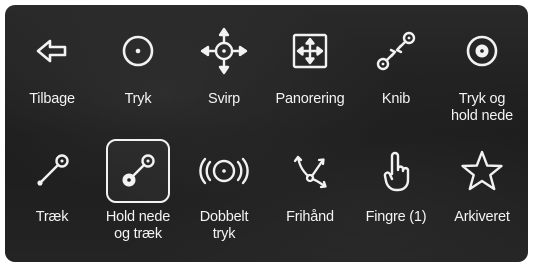 The height and width of the screenshot is (267, 533). Describe the element at coordinates (224, 99) in the screenshot. I see `menu-item-label: Svirp` at that location.